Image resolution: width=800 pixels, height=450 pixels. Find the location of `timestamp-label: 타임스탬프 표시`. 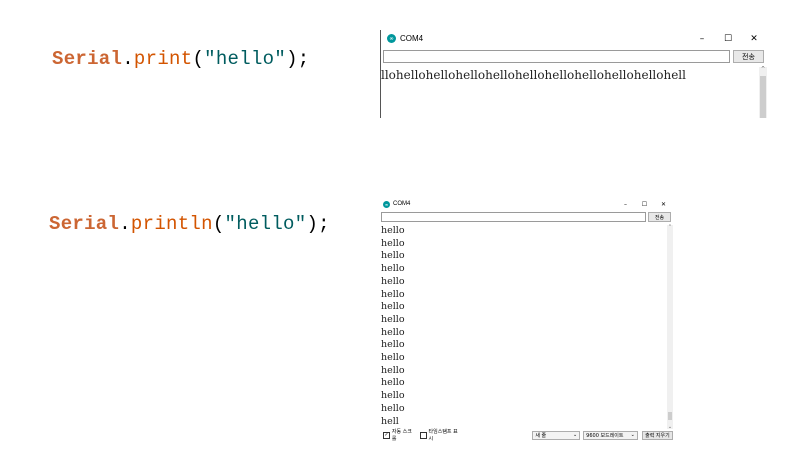

timestamp-label: 타임스탬프 표시 is located at coordinates (443, 435).